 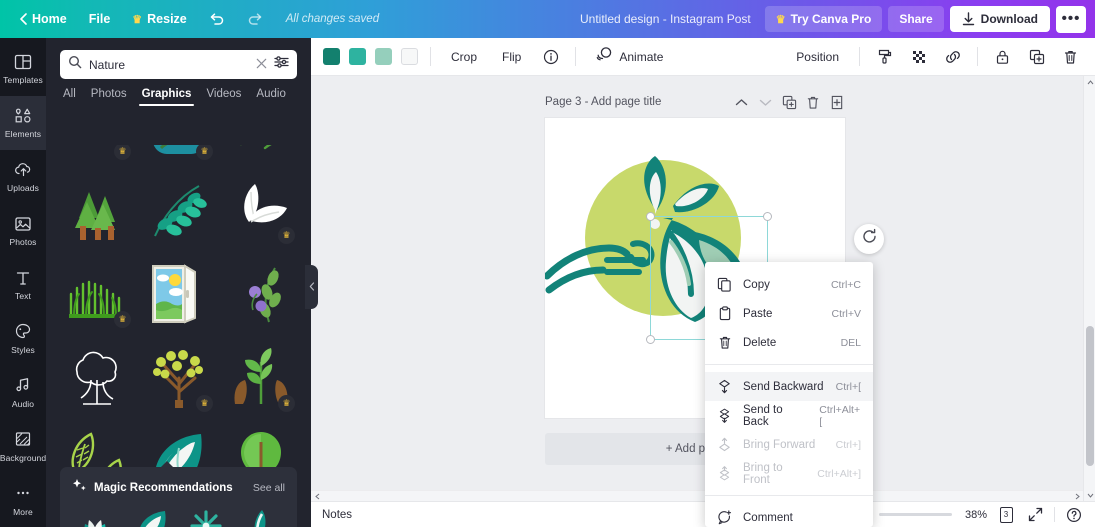 I want to click on undo-button, so click(x=217, y=19).